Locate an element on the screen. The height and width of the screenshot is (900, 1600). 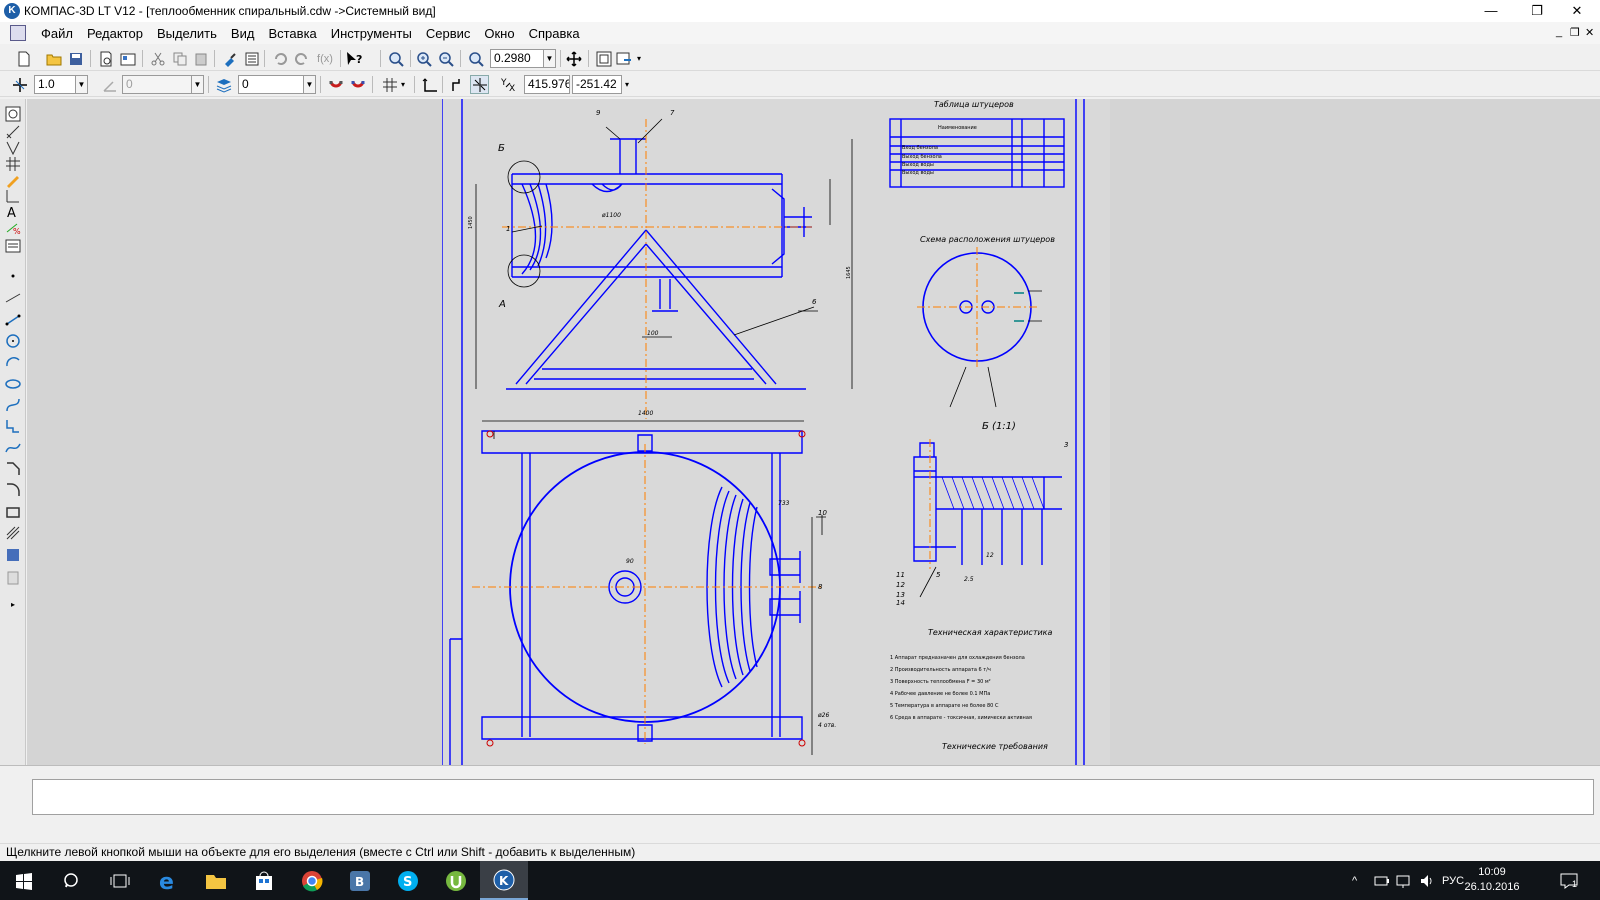
cursor-coords-toggle-icon is located at coordinates (479, 84).